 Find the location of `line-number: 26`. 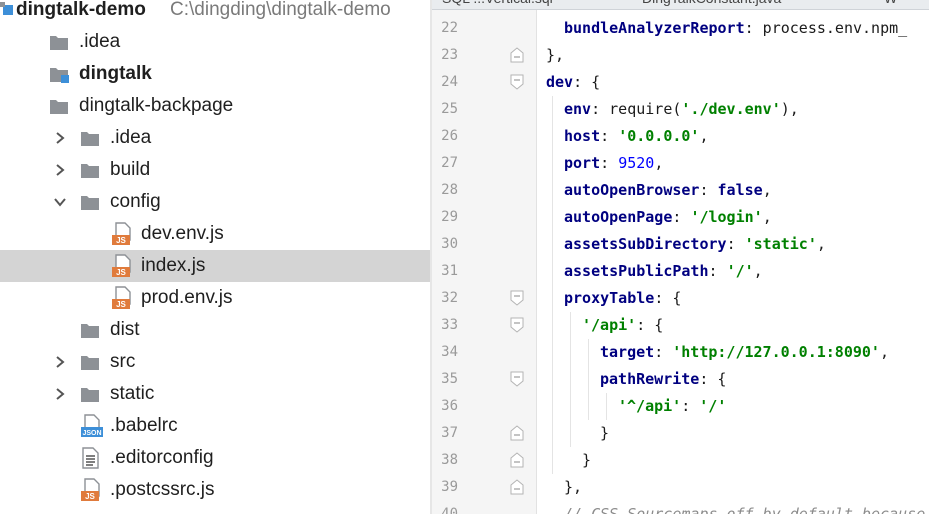

line-number: 26 is located at coordinates (449, 136).